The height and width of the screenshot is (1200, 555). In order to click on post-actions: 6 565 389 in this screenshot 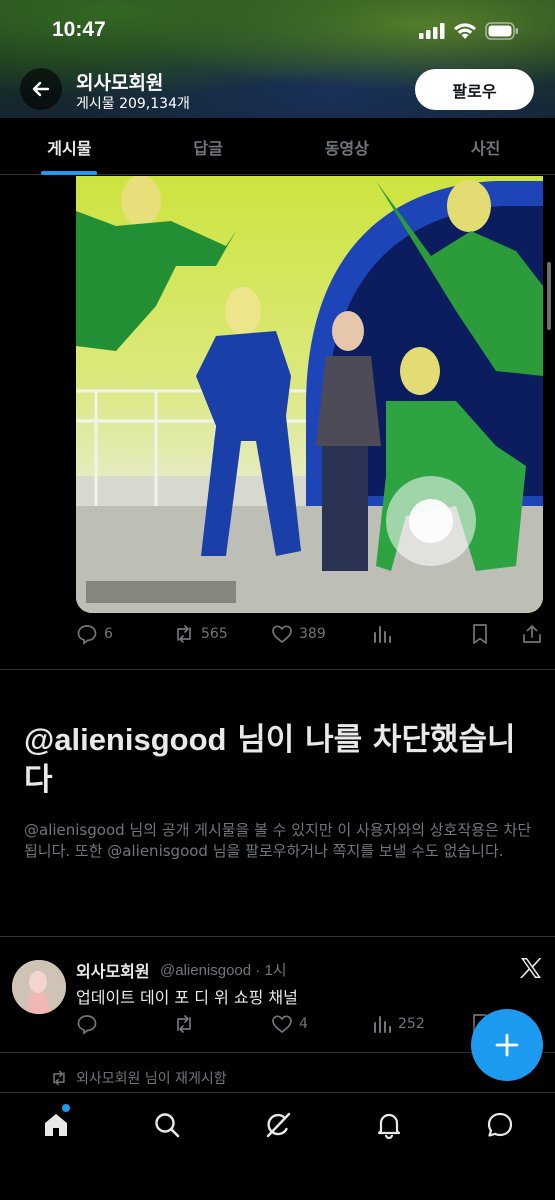, I will do `click(311, 634)`.